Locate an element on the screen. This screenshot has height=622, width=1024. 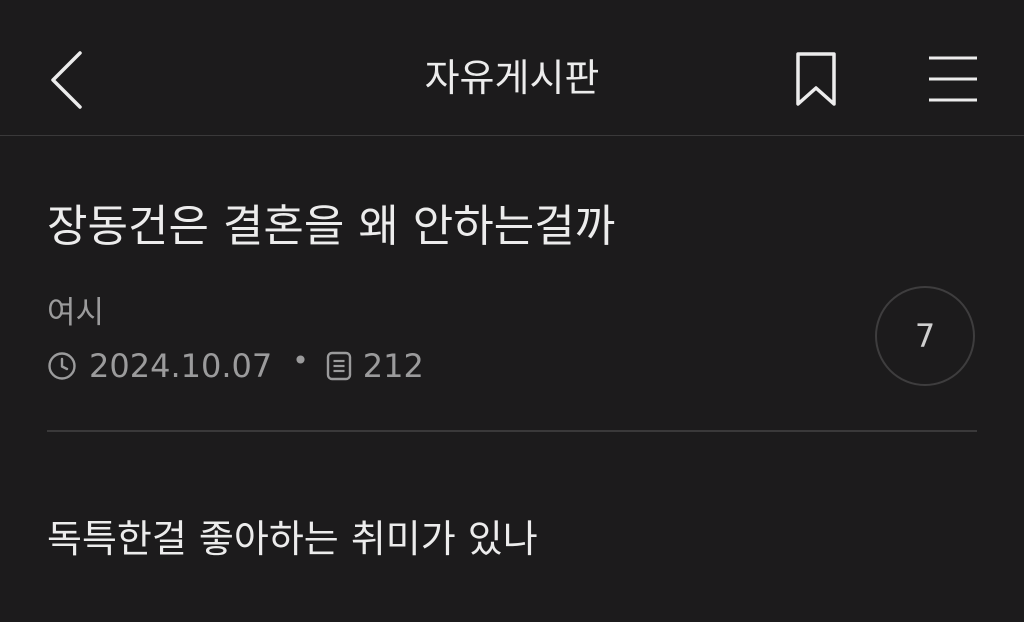
board-title: 자유게시판 is located at coordinates (512, 78).